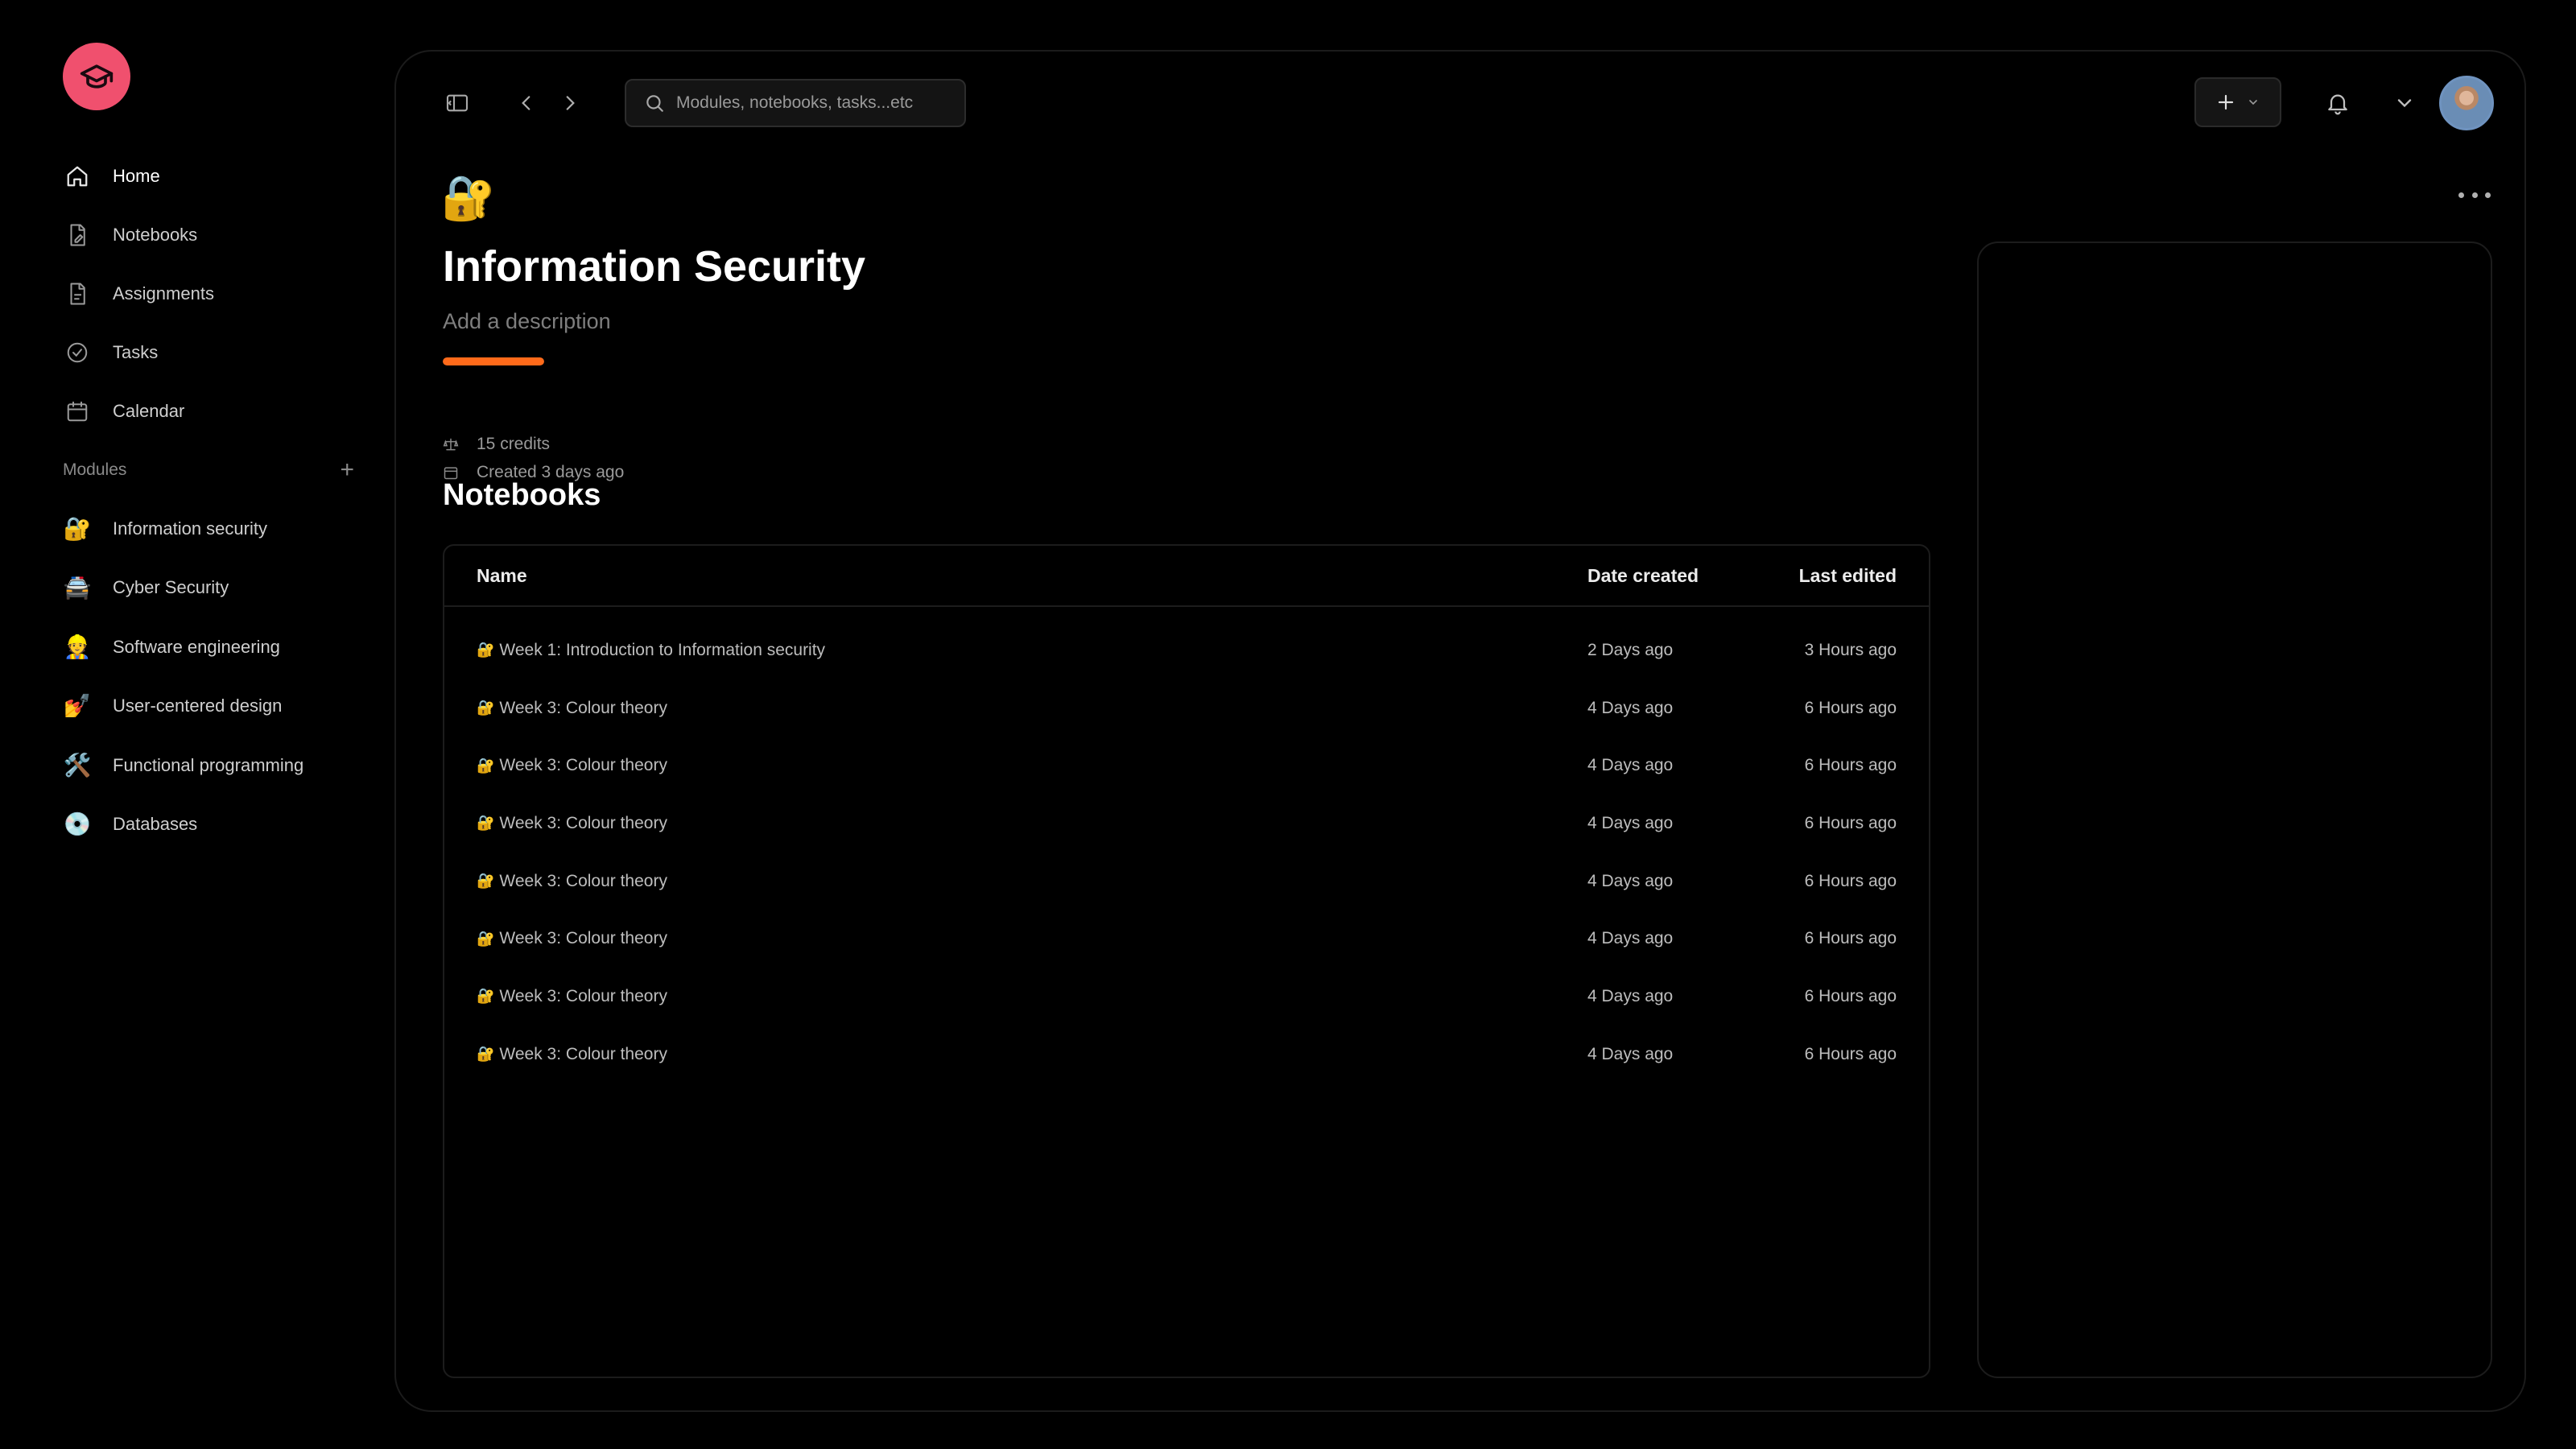  What do you see at coordinates (1643, 576) in the screenshot?
I see `column-header-date-created: Date created` at bounding box center [1643, 576].